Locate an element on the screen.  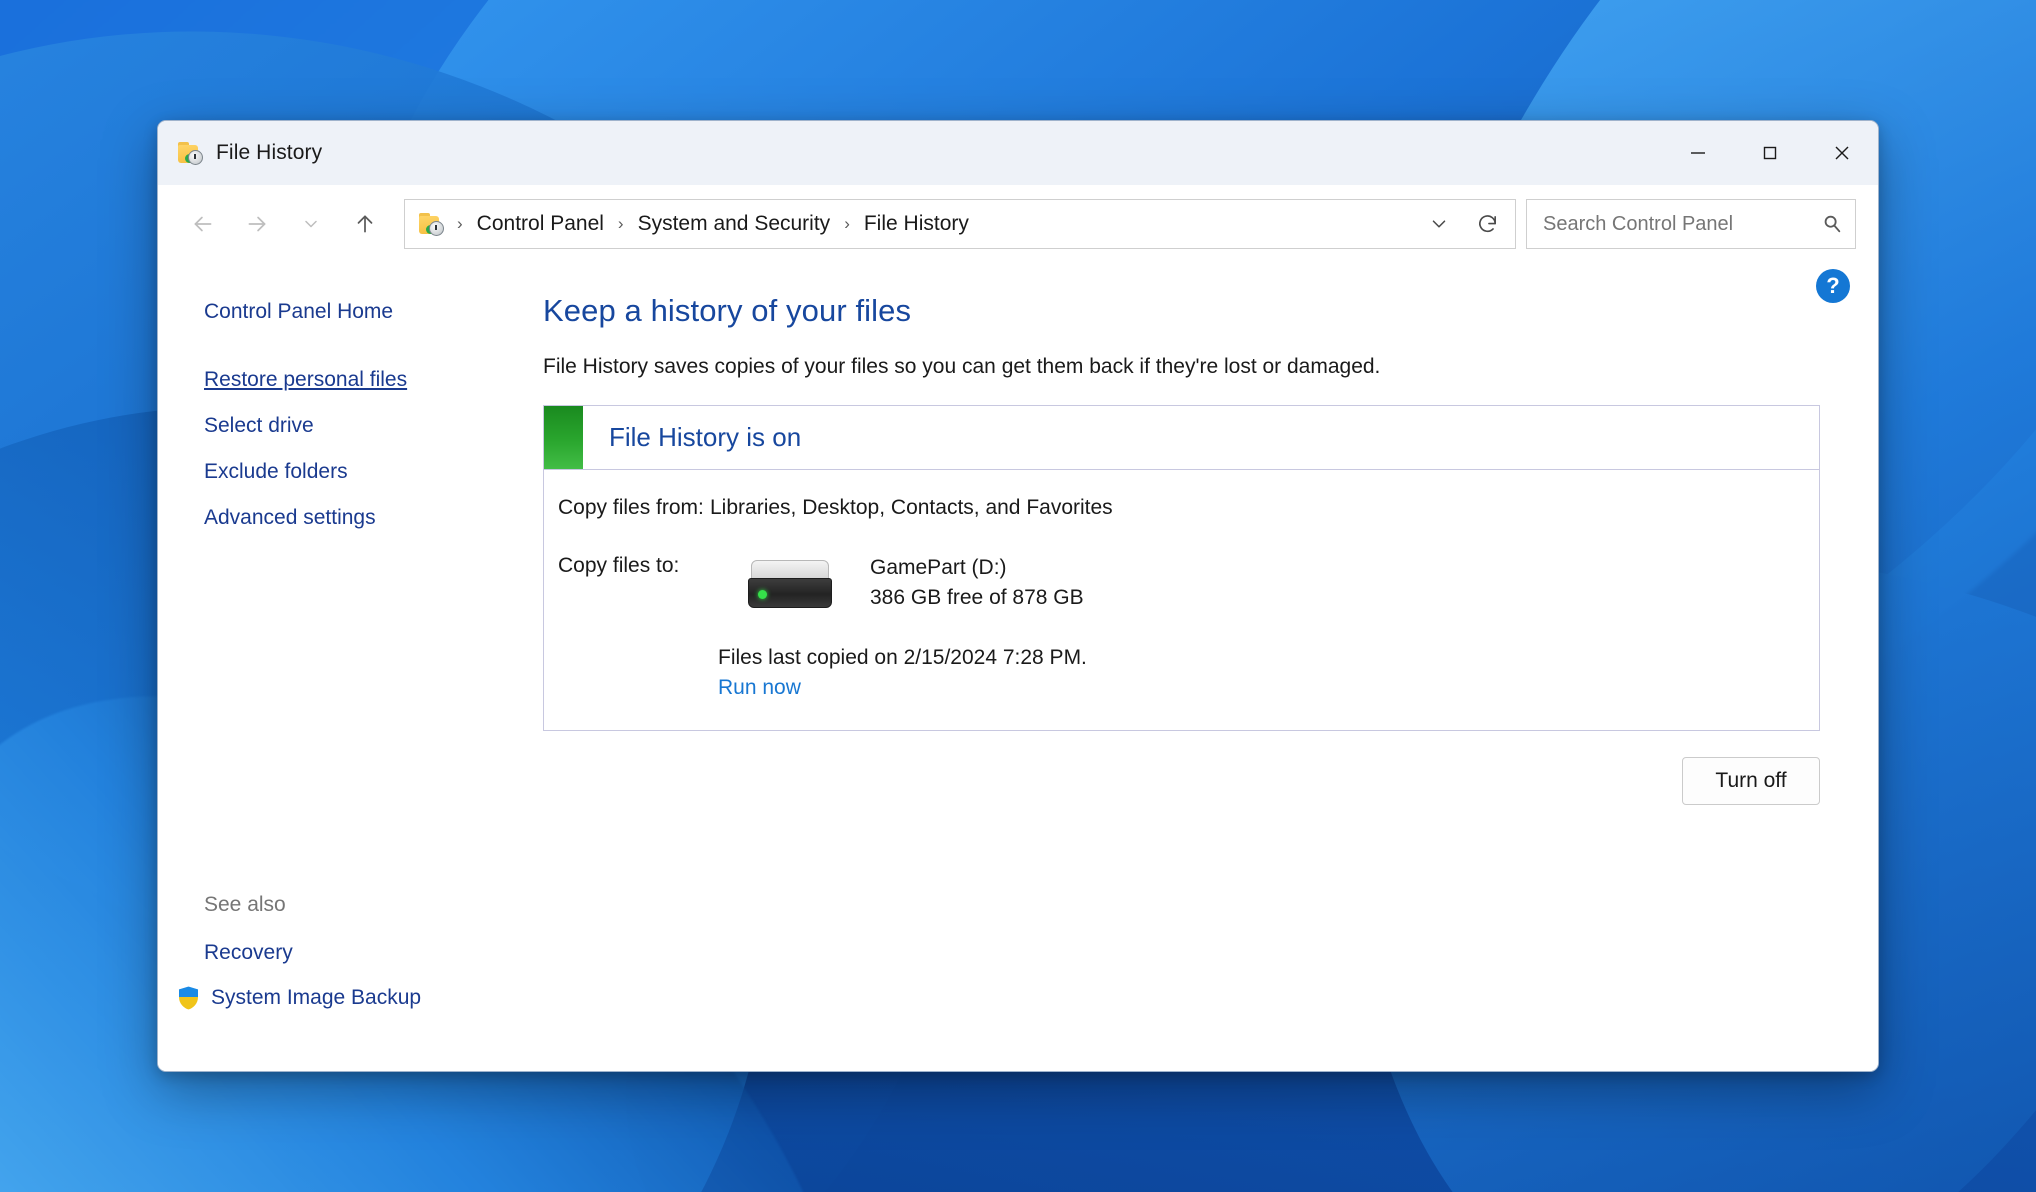
forward-button is located at coordinates (257, 224).